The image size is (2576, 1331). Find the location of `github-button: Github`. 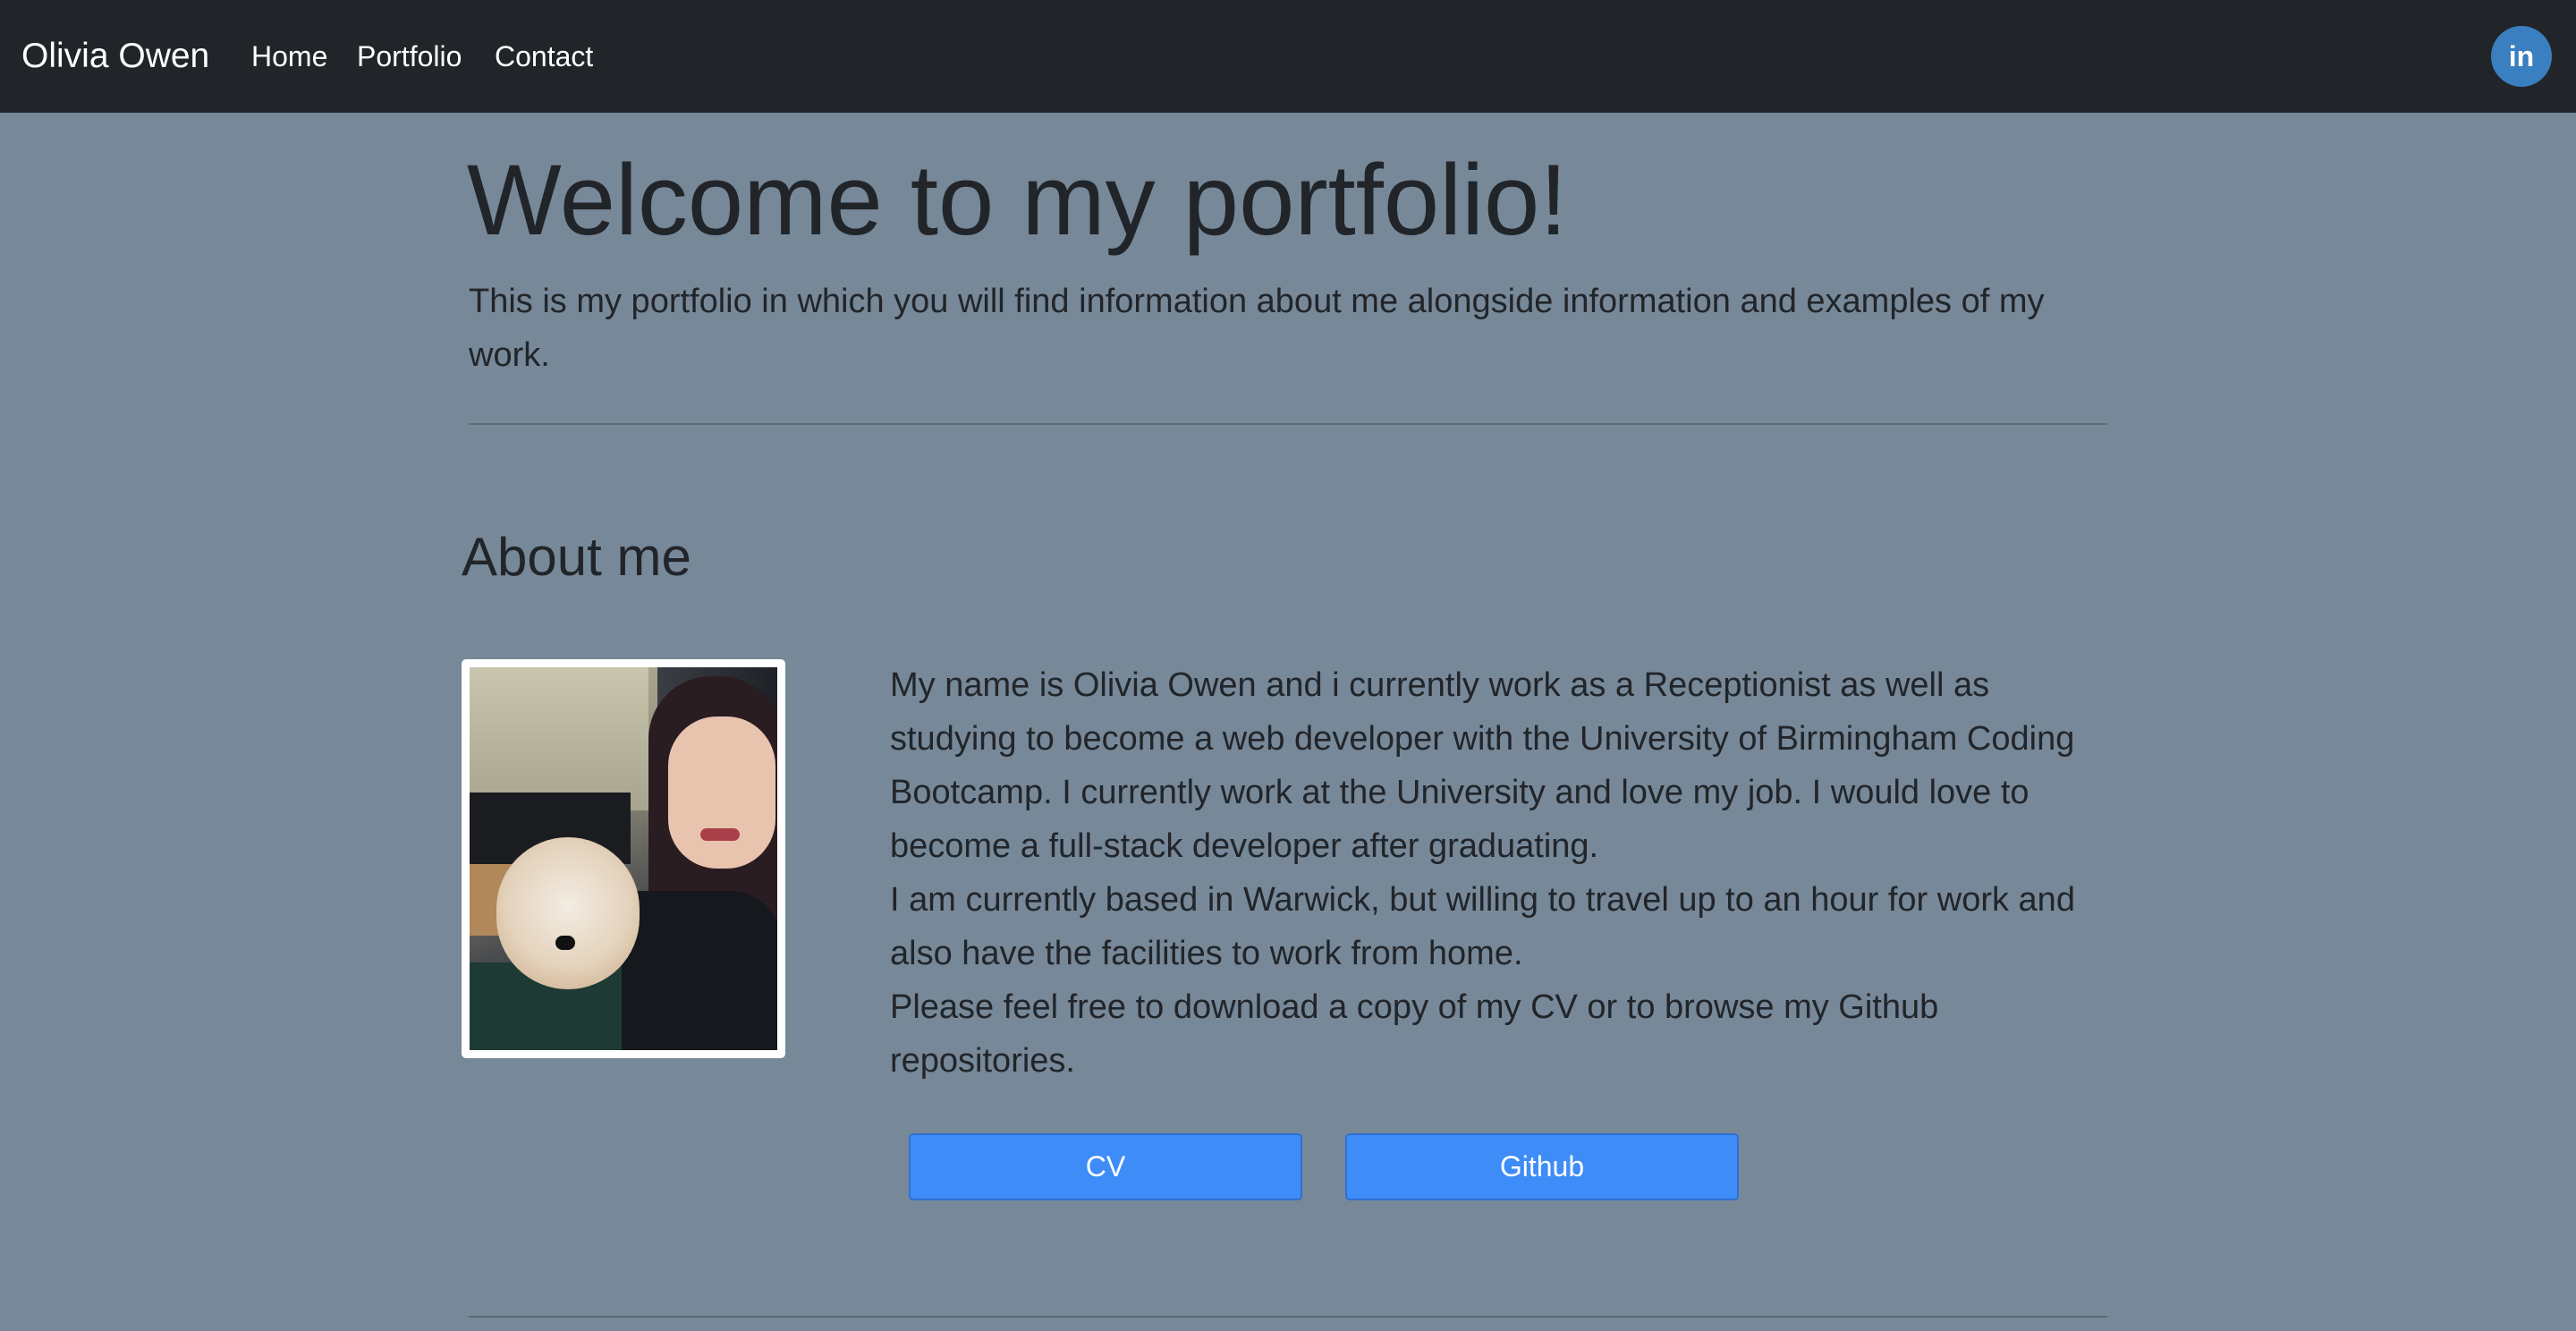

github-button: Github is located at coordinates (1542, 1167).